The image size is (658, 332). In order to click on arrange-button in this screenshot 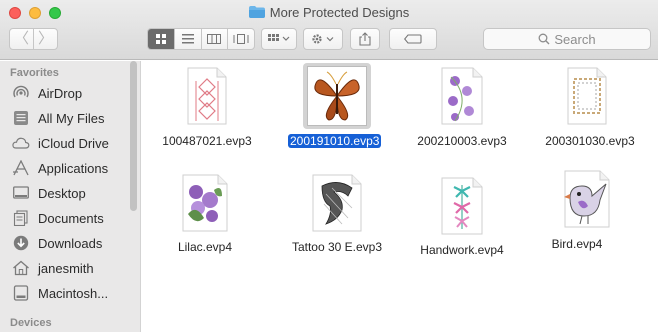, I will do `click(279, 39)`.